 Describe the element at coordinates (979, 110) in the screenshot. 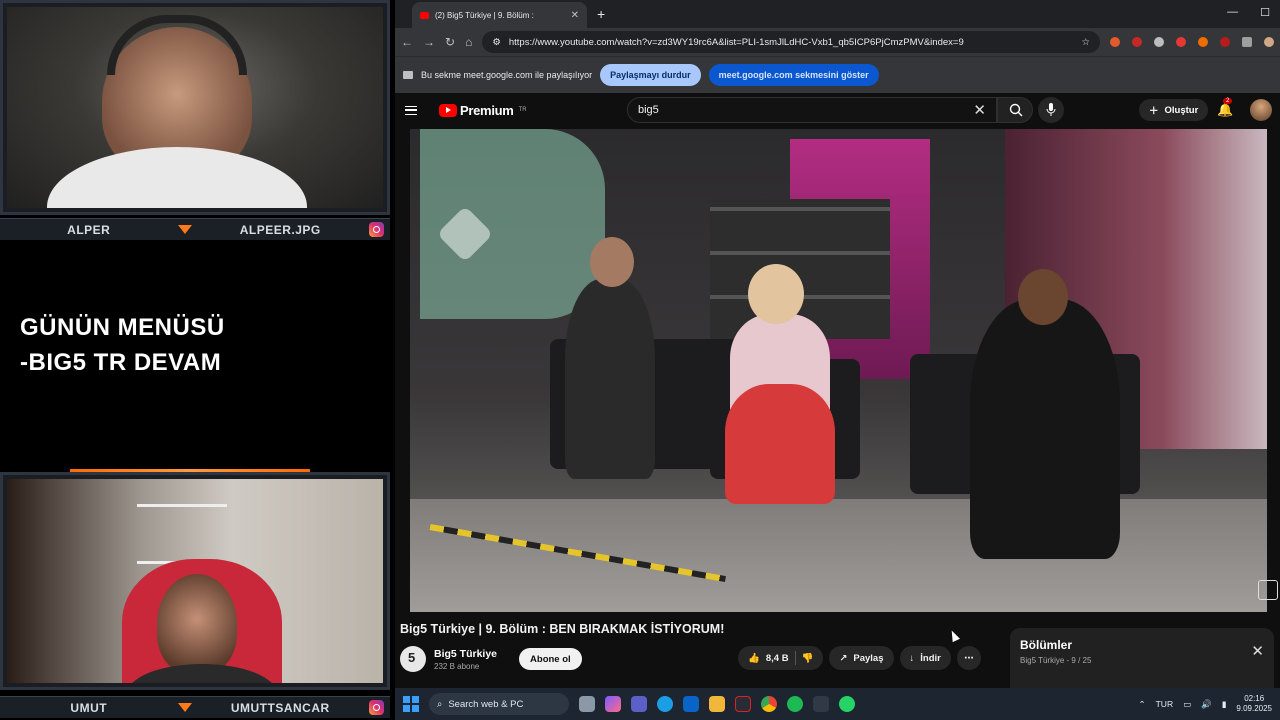

I see `clear-search-icon: ✕` at that location.